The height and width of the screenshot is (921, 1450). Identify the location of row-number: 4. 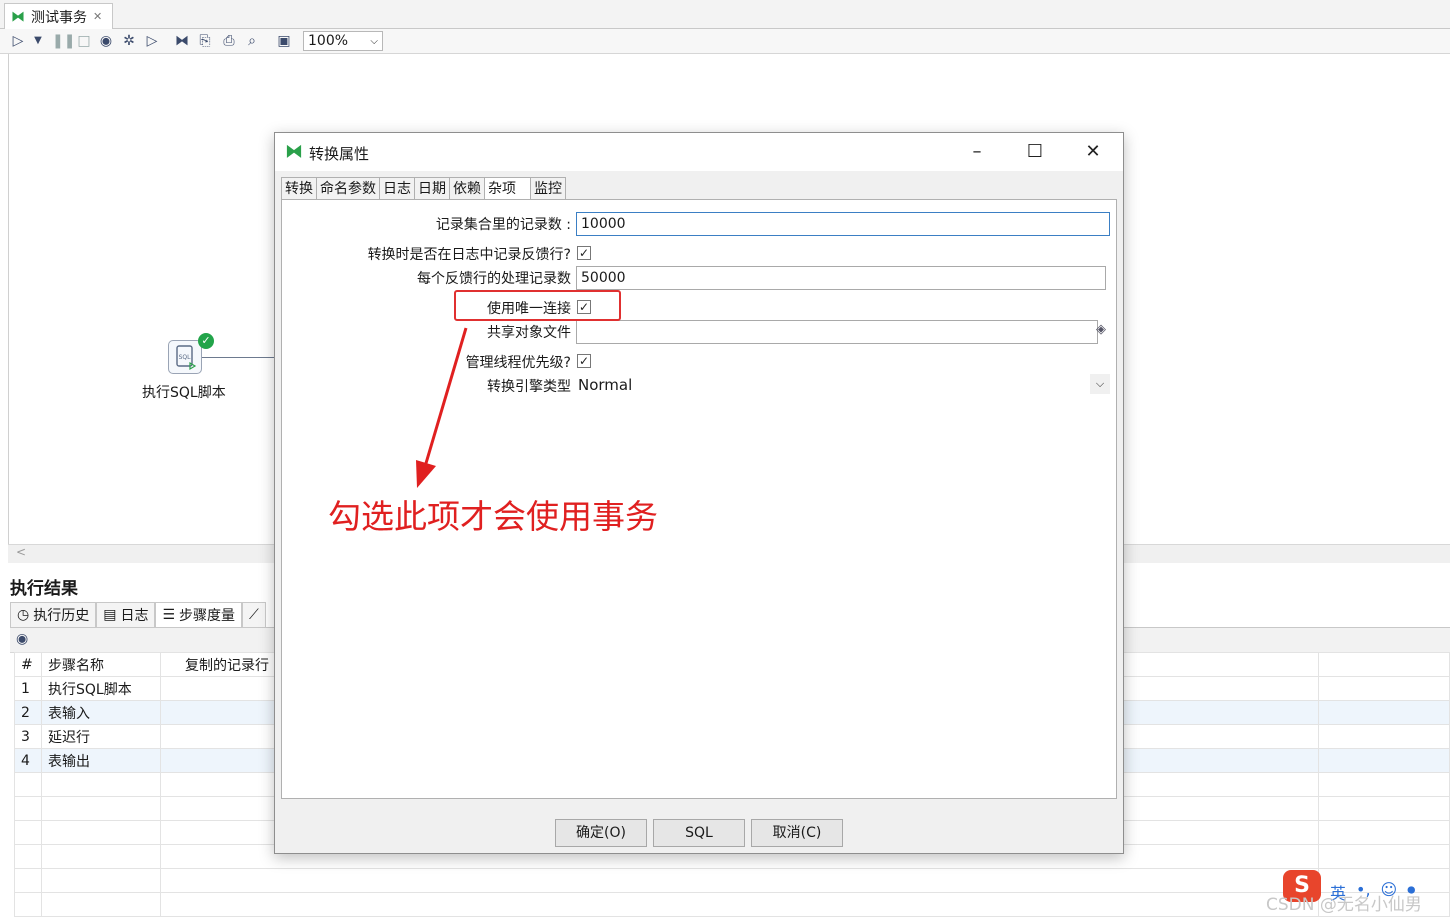
(28, 760).